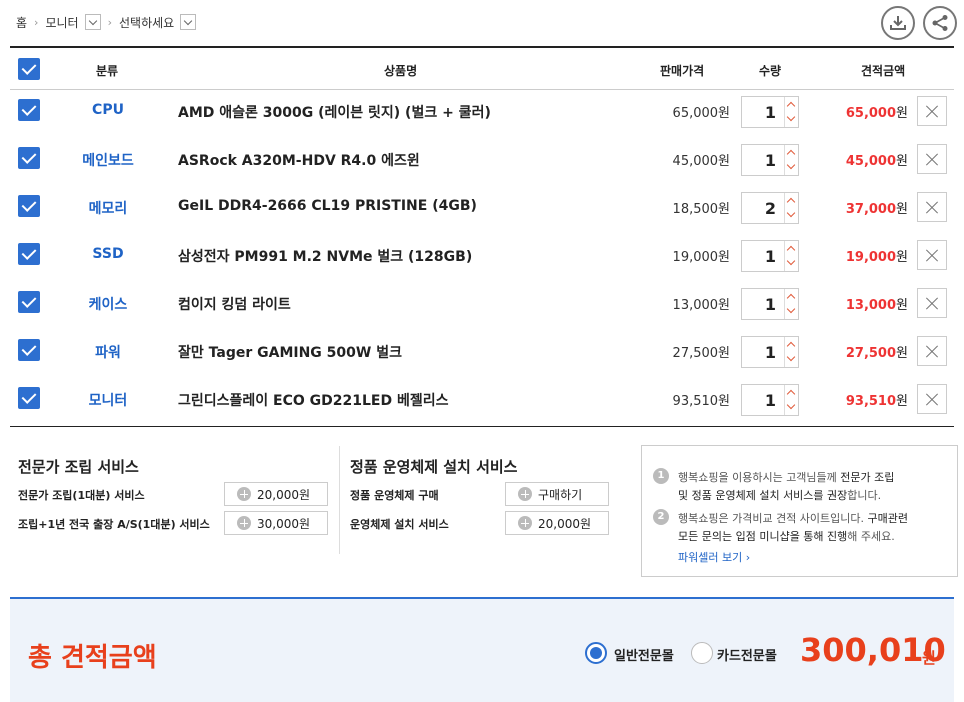 Image resolution: width=964 pixels, height=702 pixels. I want to click on header-category: 분류, so click(107, 71).